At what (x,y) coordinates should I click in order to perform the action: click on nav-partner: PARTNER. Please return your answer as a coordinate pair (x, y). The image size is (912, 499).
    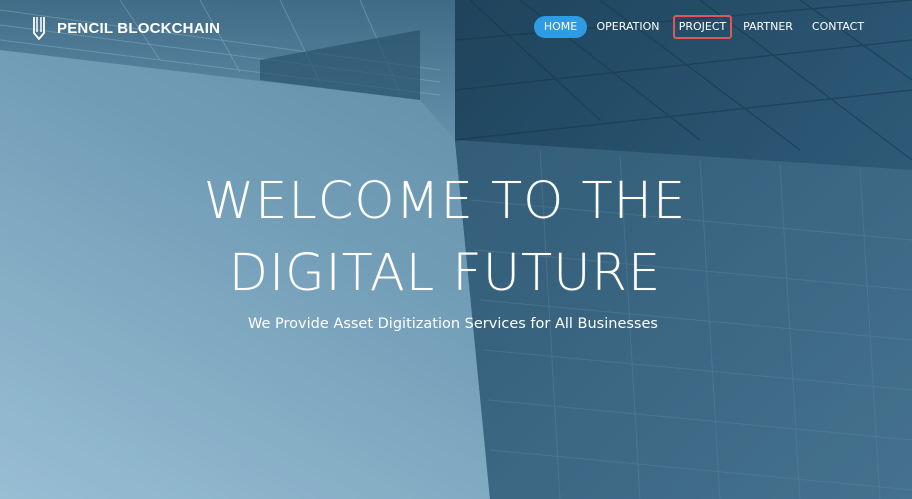
    Looking at the image, I should click on (768, 27).